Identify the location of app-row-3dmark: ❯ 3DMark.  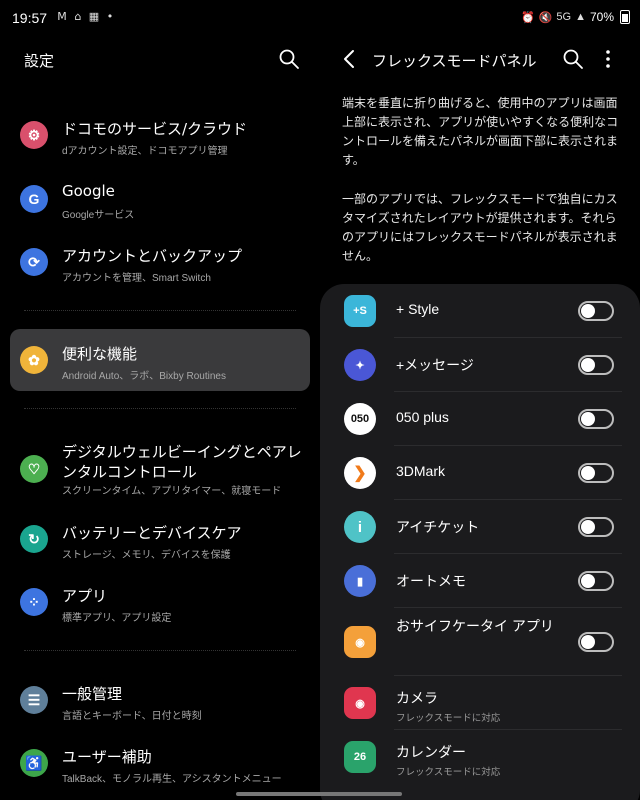
(480, 473).